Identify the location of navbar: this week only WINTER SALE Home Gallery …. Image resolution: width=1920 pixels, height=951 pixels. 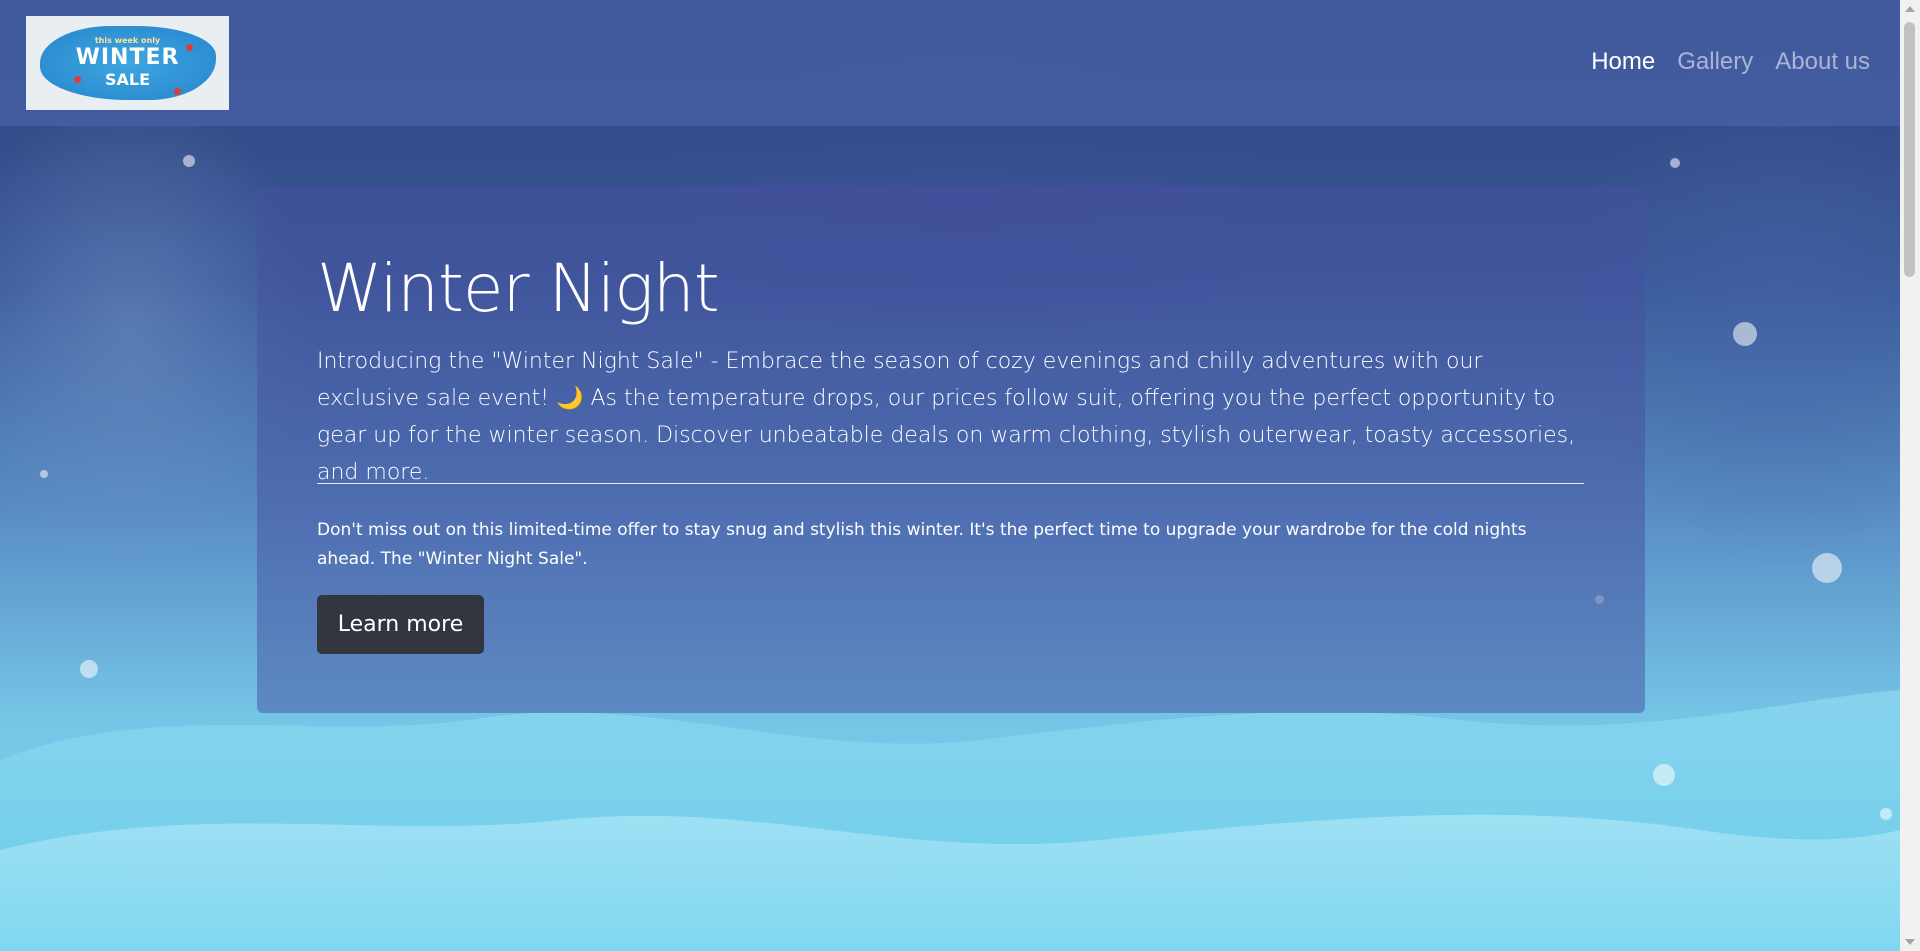
(950, 63).